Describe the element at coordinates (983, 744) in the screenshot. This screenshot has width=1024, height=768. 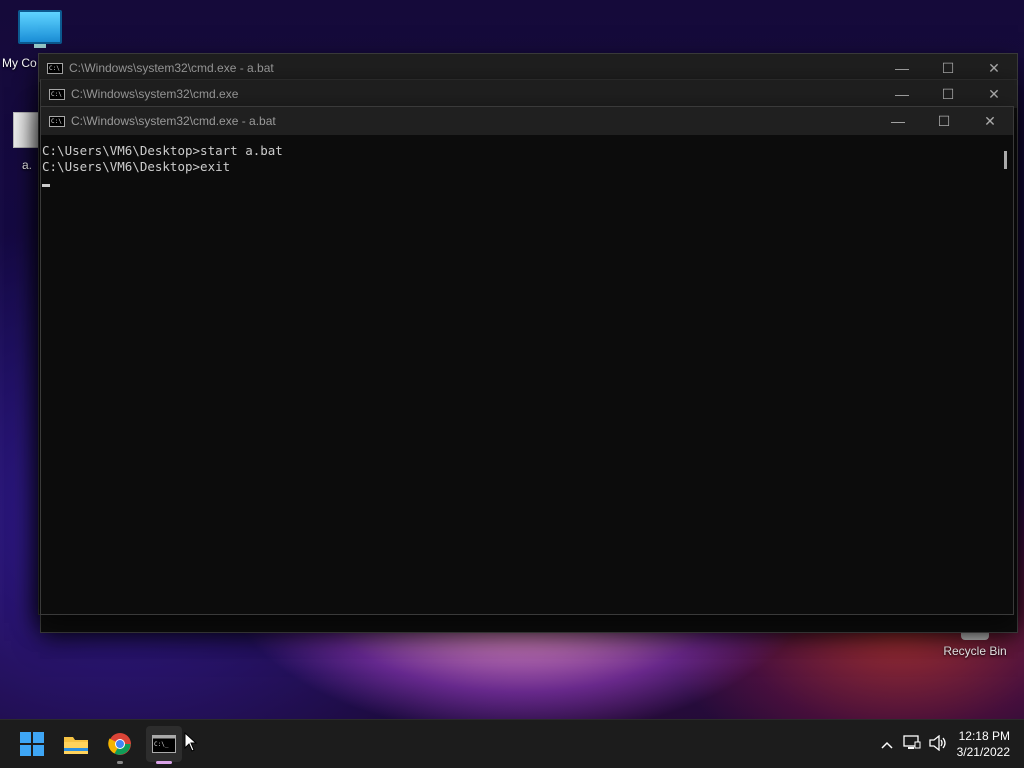
I see `clock: 12:18 PM 3/21/2022` at that location.